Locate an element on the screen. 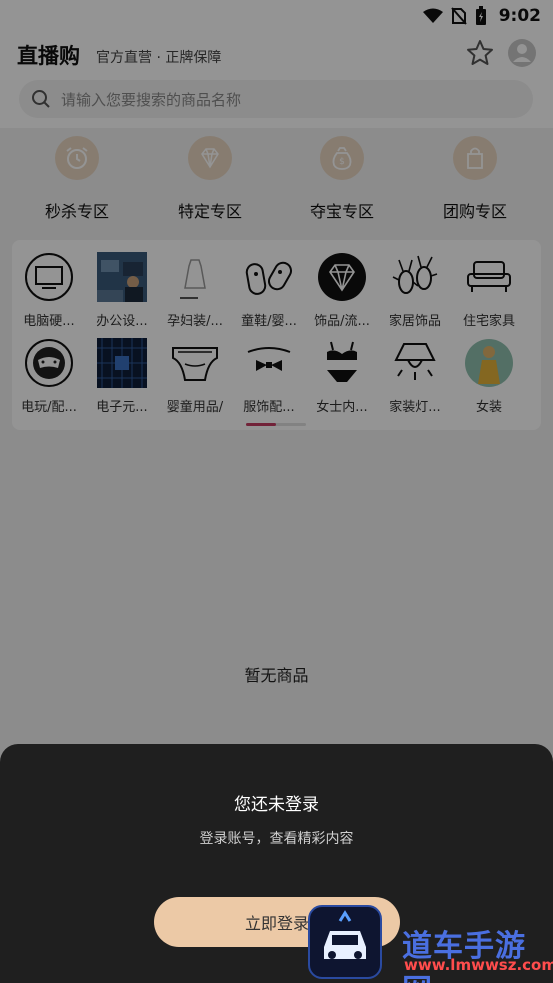  login-title: 您还未登录 is located at coordinates (276, 805).